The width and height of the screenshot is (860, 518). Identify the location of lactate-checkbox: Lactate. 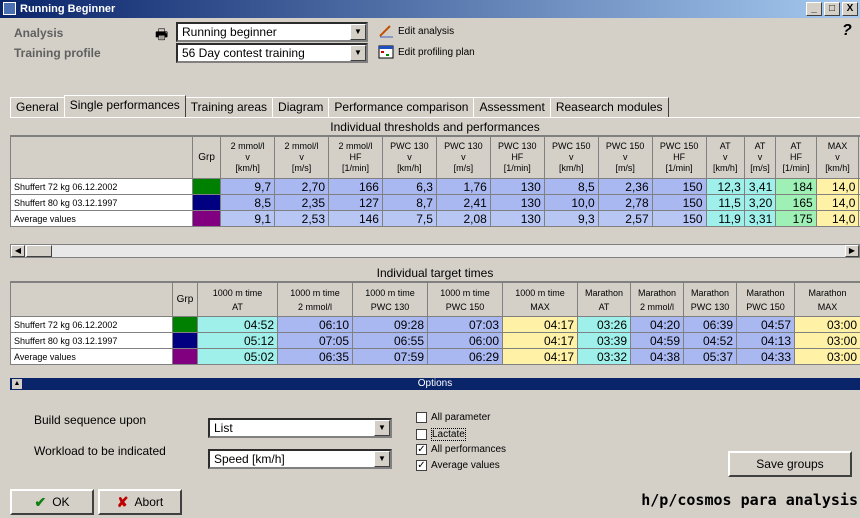
(441, 434).